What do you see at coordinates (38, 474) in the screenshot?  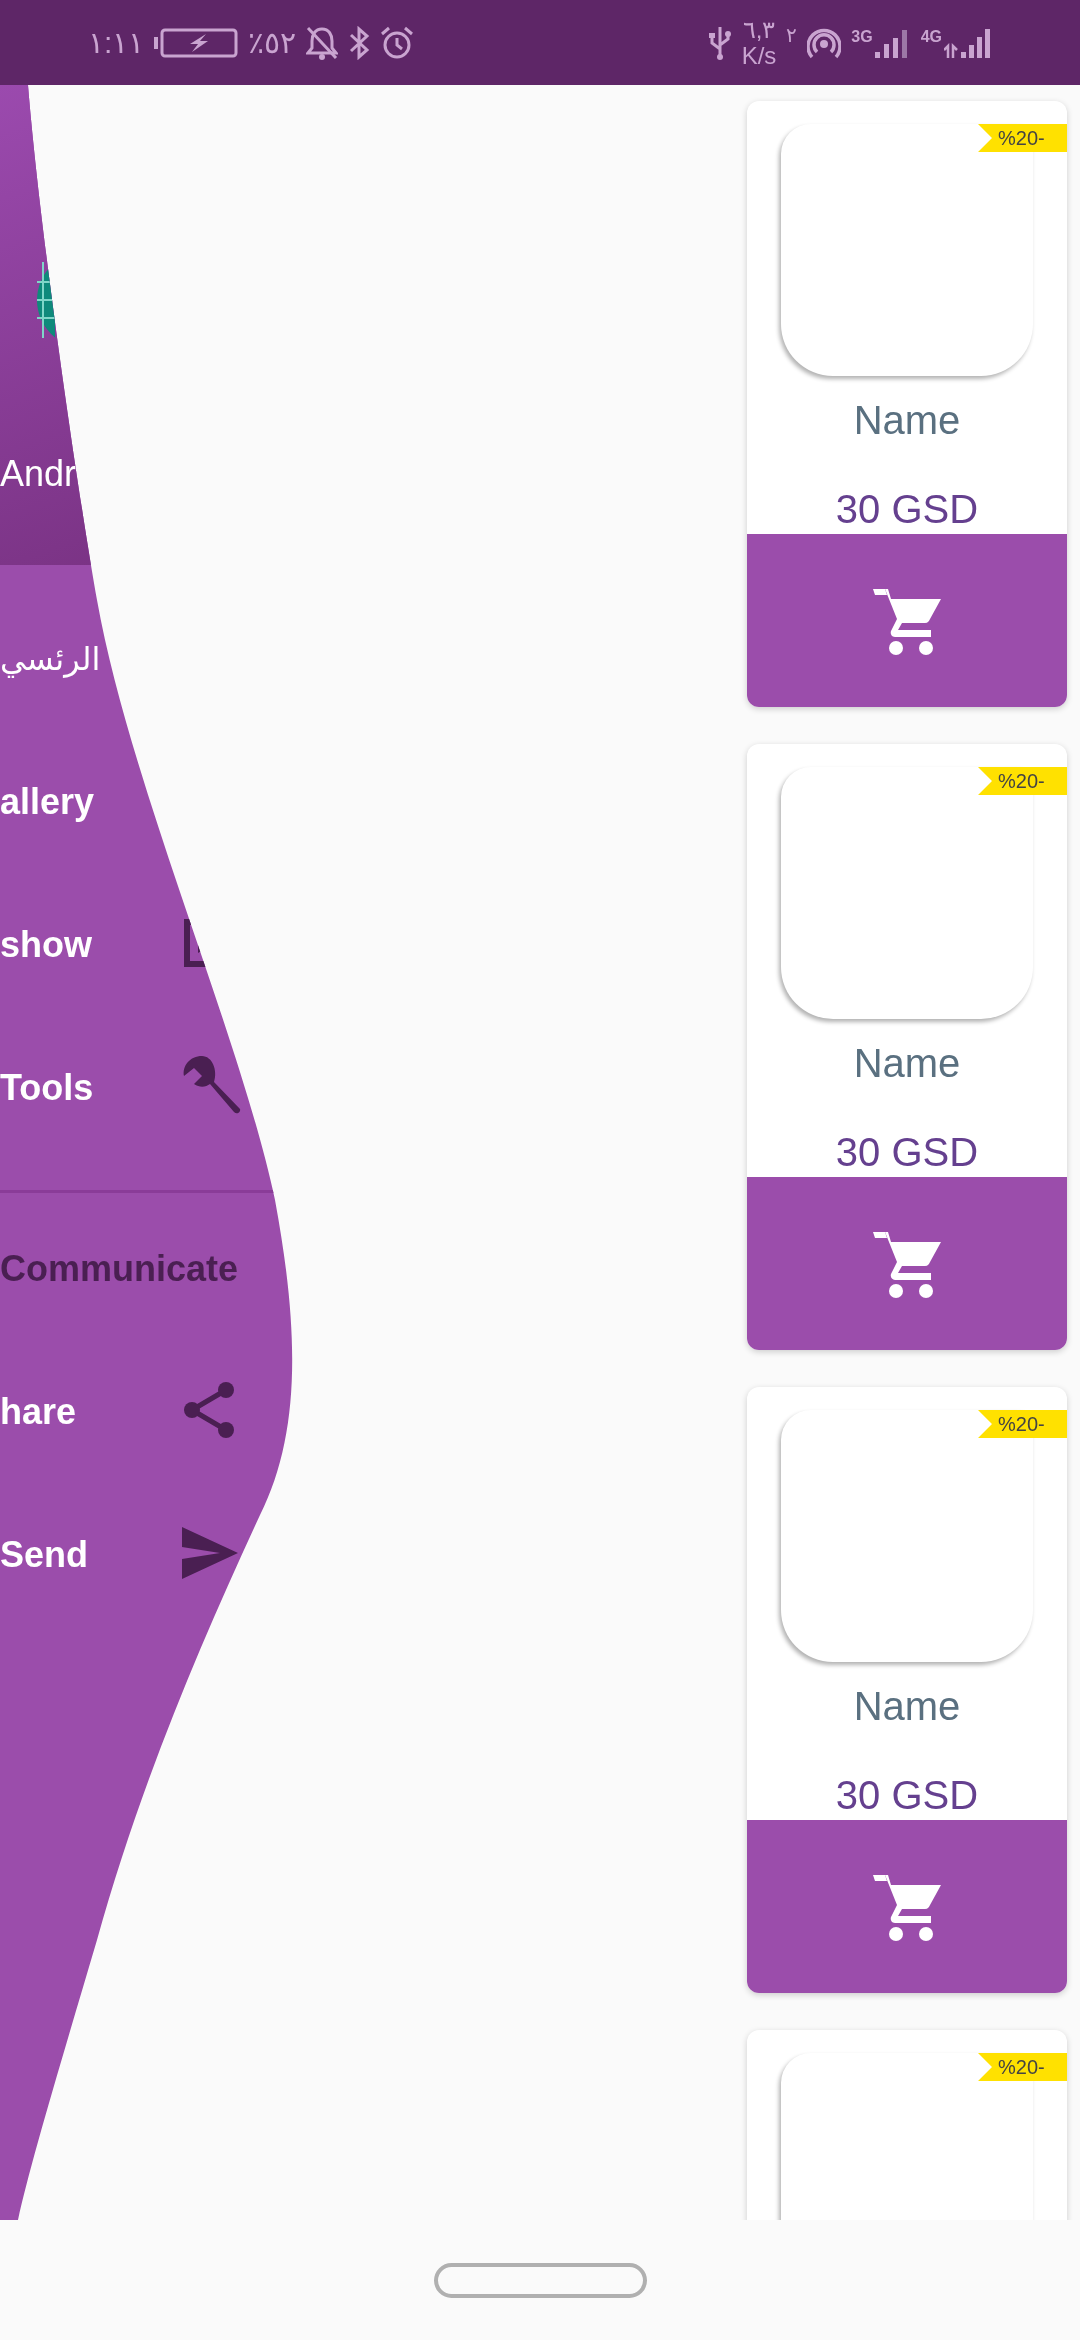 I see `user-name: Andr` at bounding box center [38, 474].